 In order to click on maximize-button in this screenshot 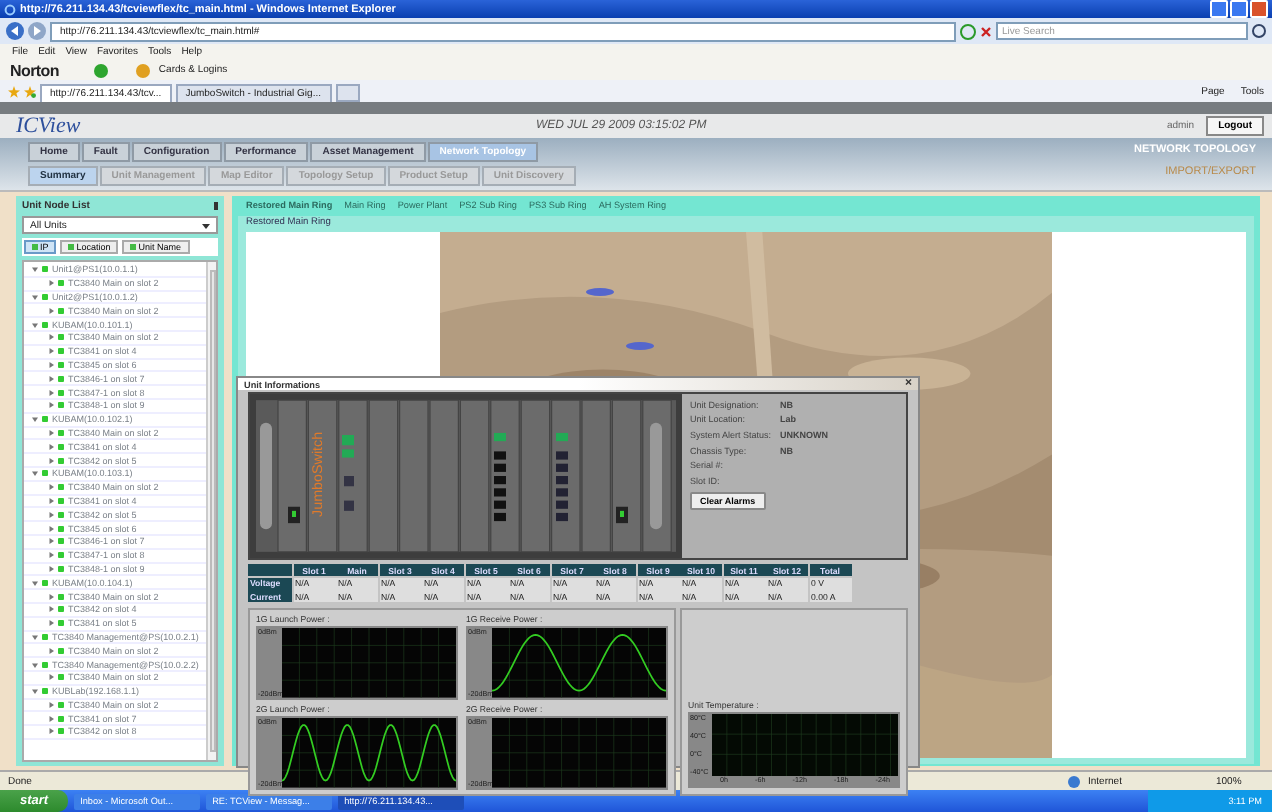, I will do `click(1239, 9)`.